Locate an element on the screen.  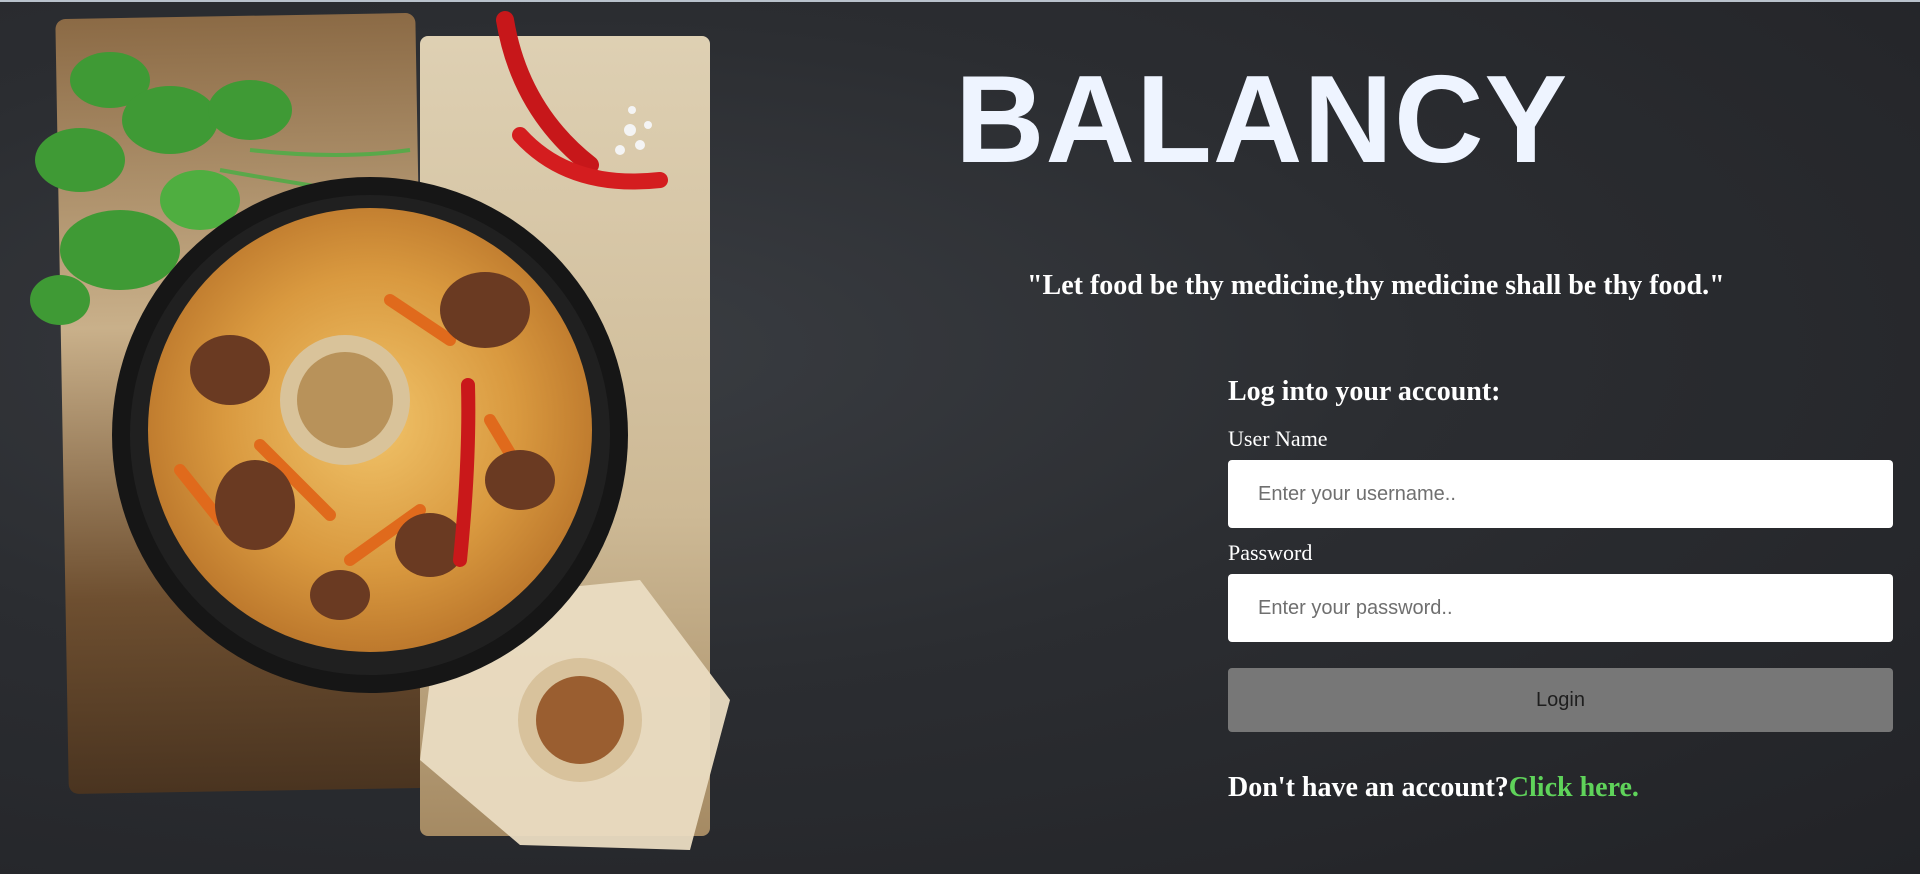
signup-line: Don't have an account?Click here. is located at coordinates (1560, 788).